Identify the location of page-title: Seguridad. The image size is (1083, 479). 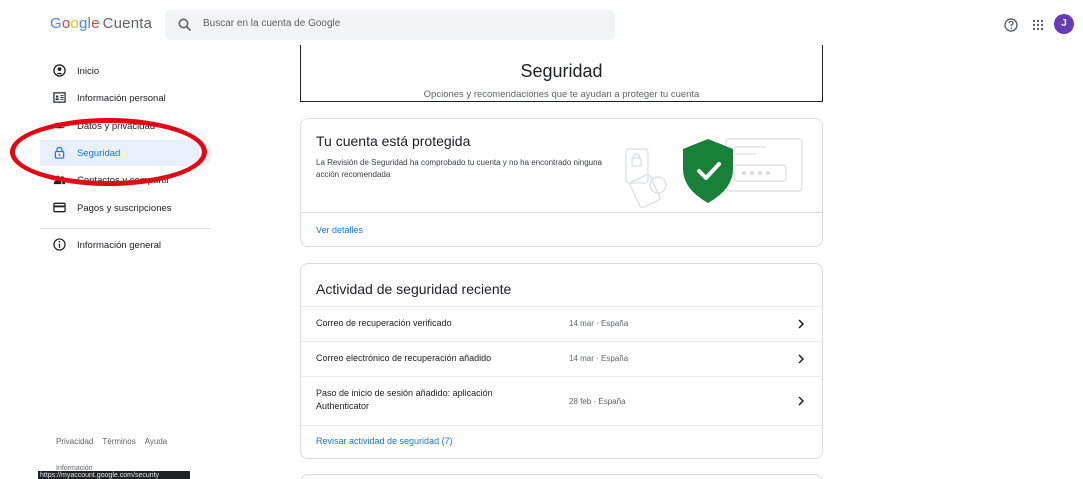
(561, 71).